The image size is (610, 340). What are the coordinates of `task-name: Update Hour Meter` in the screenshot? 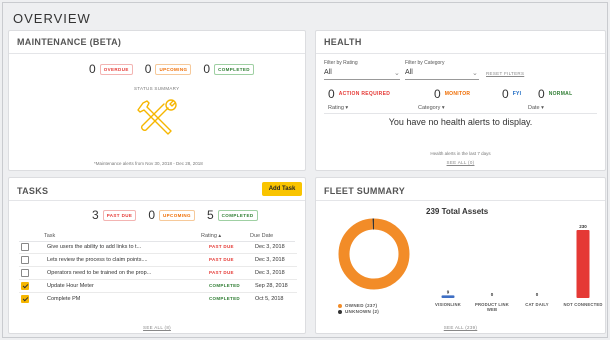 It's located at (70, 286).